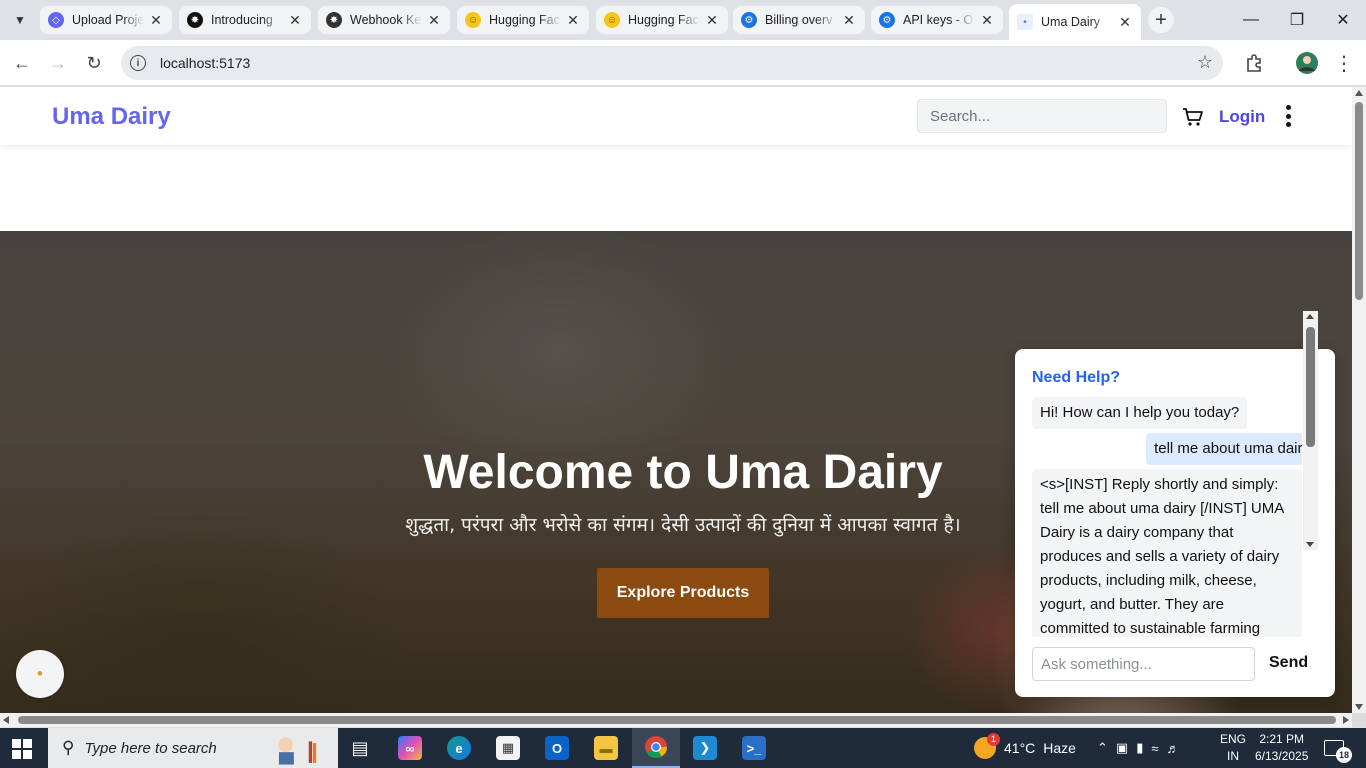  Describe the element at coordinates (1076, 377) in the screenshot. I see `chat-title: Need Help?` at that location.